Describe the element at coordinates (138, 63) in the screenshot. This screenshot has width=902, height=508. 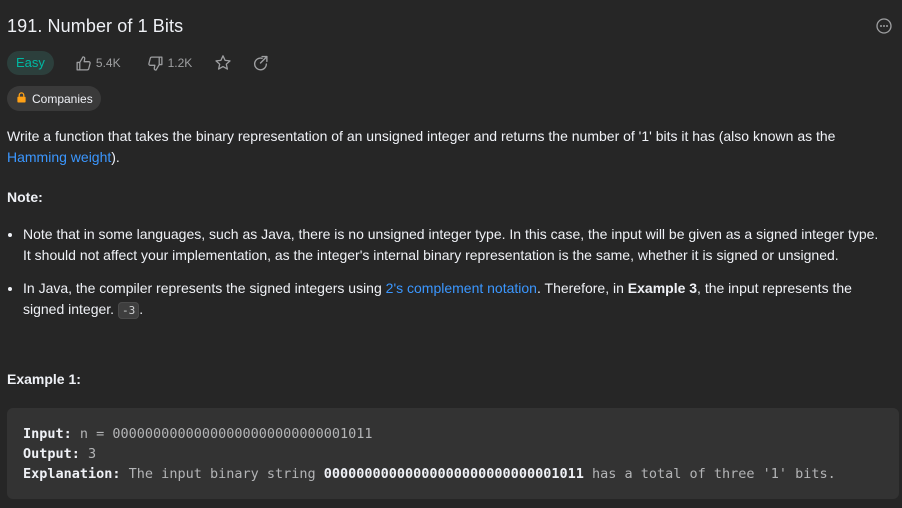
I see `problem-meta-row: Easy 5.4K 1.2K` at that location.